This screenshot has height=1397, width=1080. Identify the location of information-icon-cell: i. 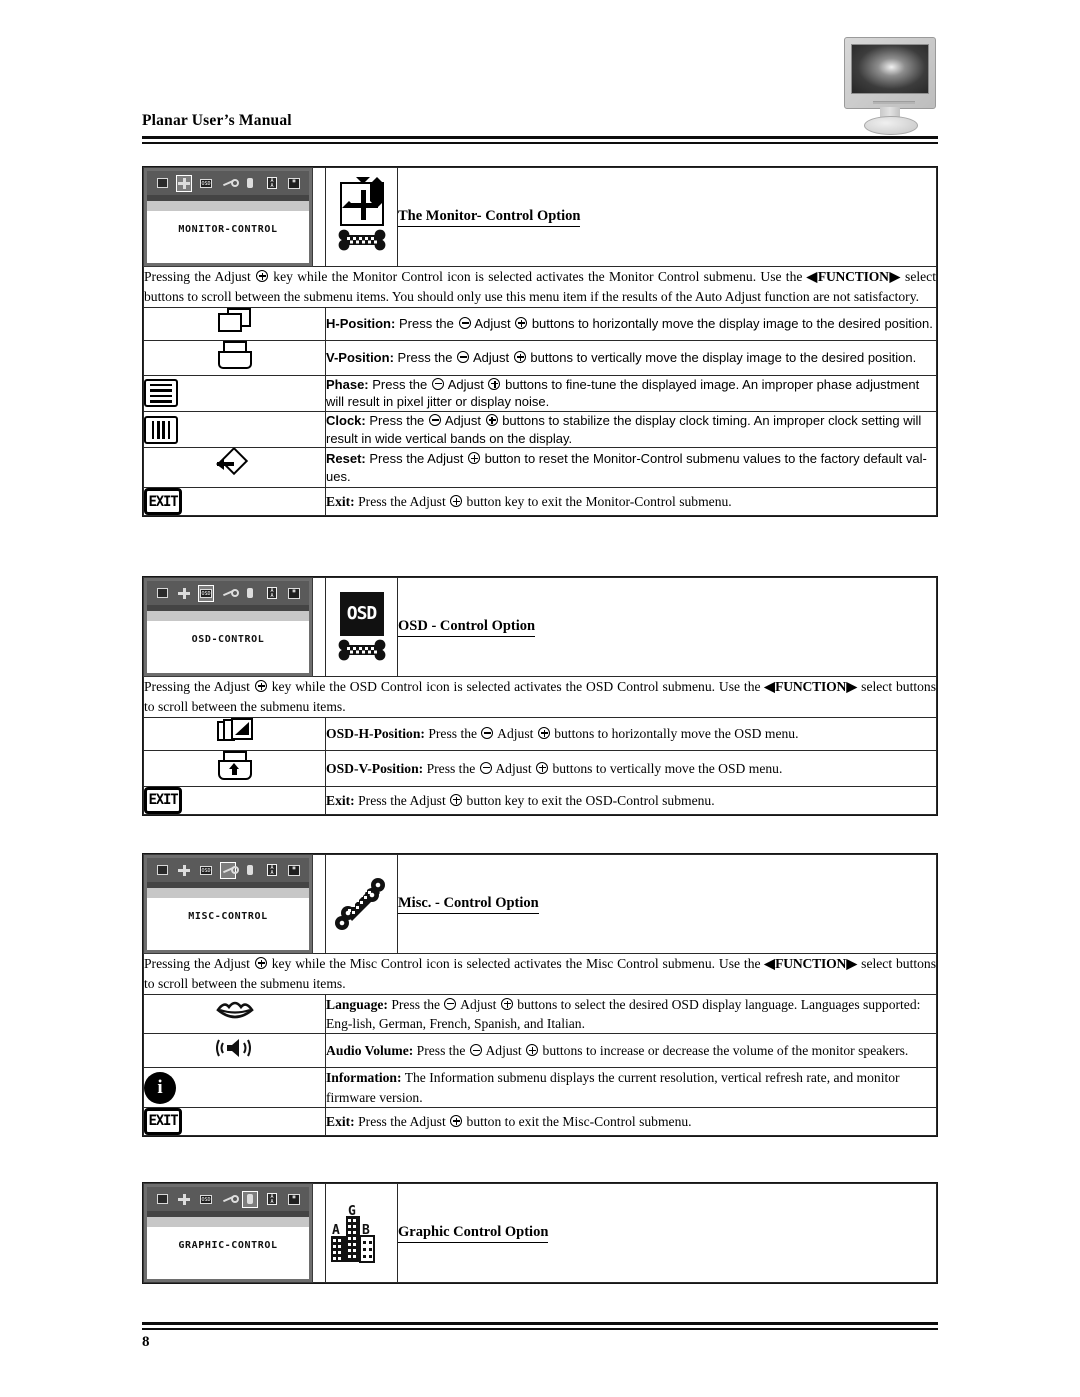
(234, 1087).